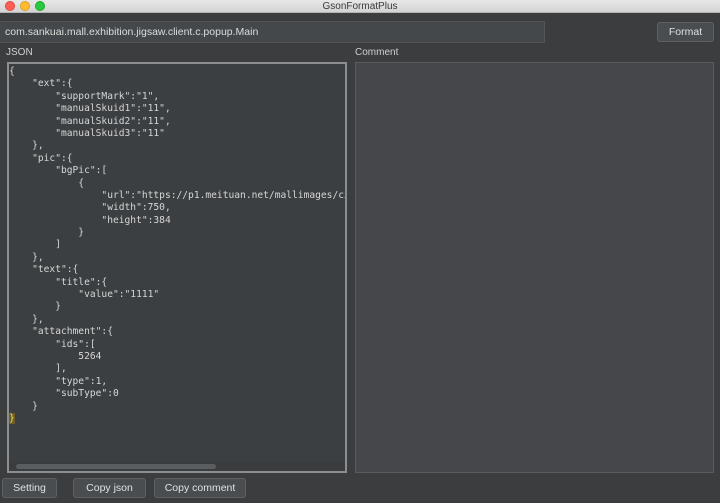  What do you see at coordinates (377, 52) in the screenshot?
I see `comment-label: Comment` at bounding box center [377, 52].